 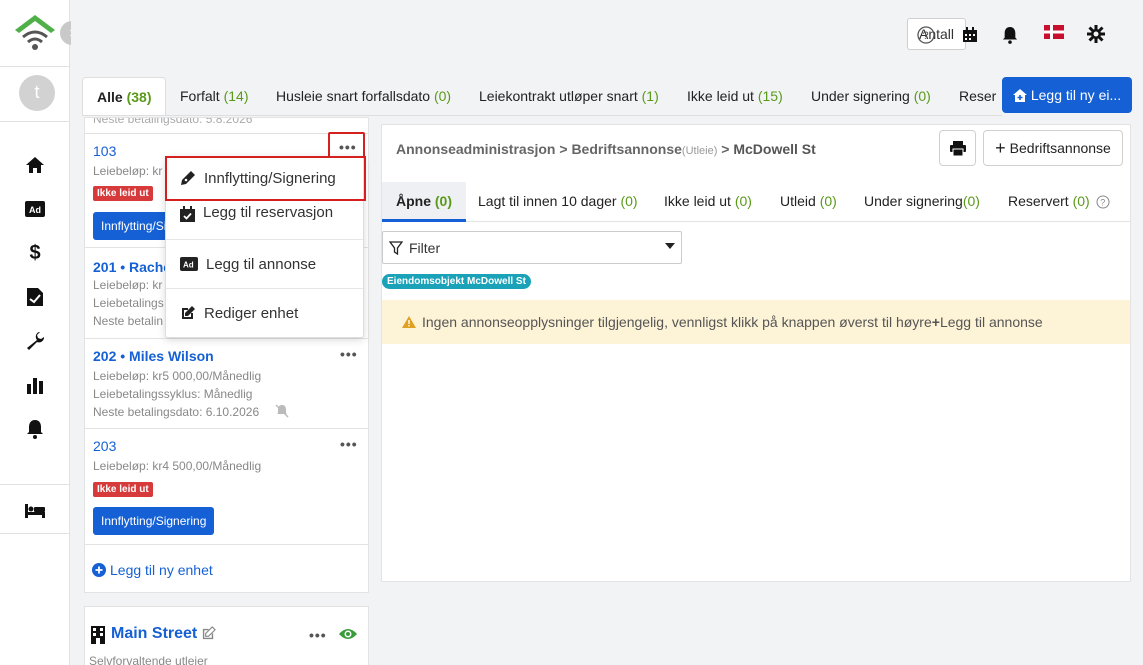 What do you see at coordinates (208, 635) in the screenshot?
I see `edit-icon` at bounding box center [208, 635].